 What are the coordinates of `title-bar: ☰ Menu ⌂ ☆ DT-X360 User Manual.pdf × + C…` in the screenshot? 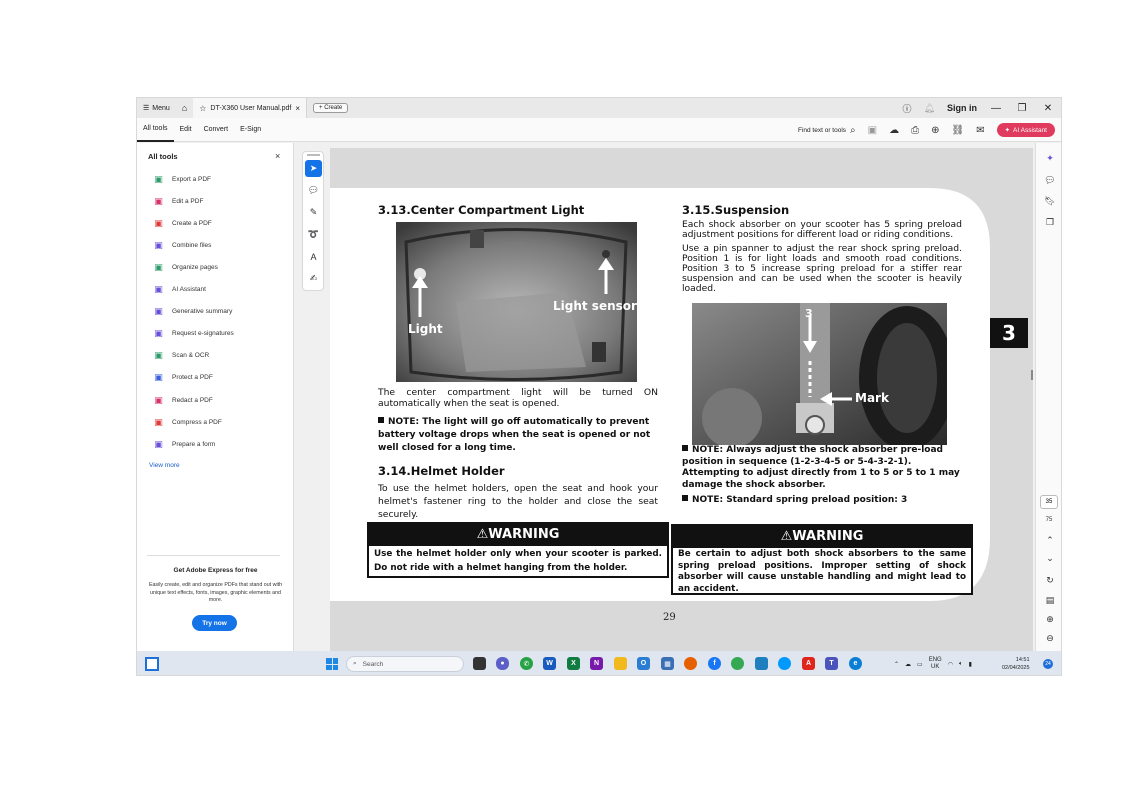 It's located at (599, 108).